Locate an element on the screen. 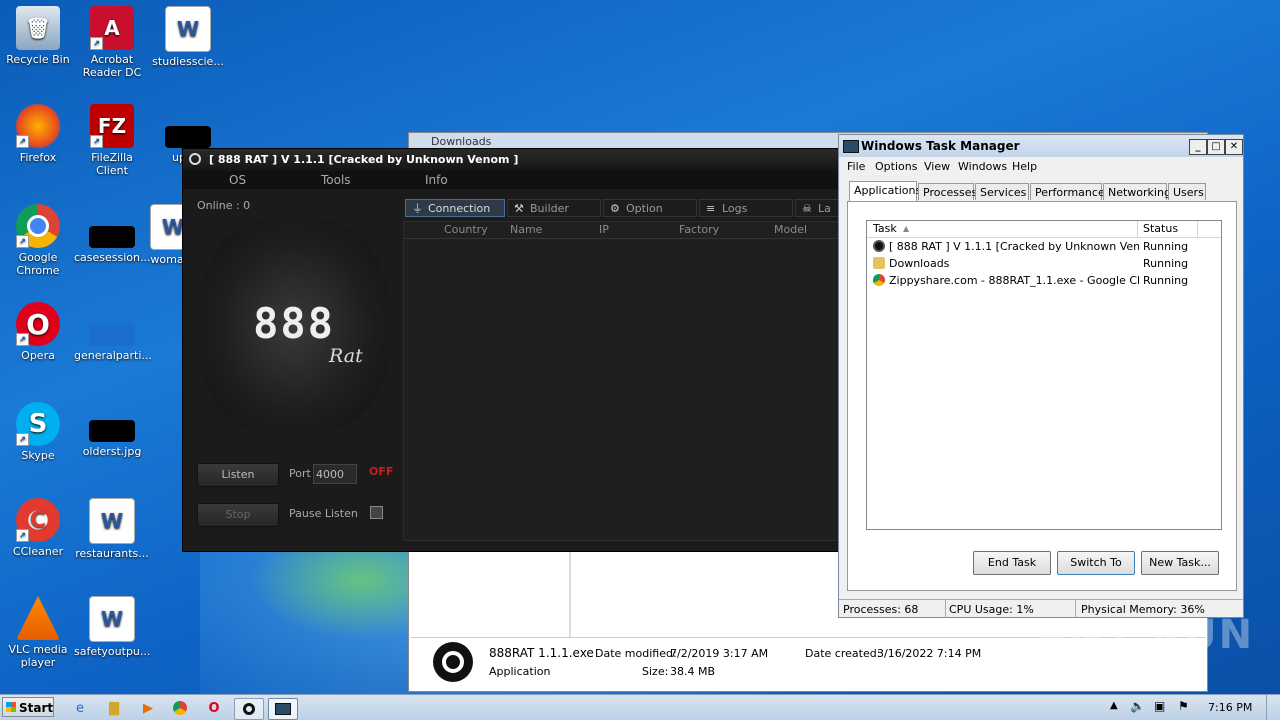  ie-icon: e is located at coordinates (80, 708).